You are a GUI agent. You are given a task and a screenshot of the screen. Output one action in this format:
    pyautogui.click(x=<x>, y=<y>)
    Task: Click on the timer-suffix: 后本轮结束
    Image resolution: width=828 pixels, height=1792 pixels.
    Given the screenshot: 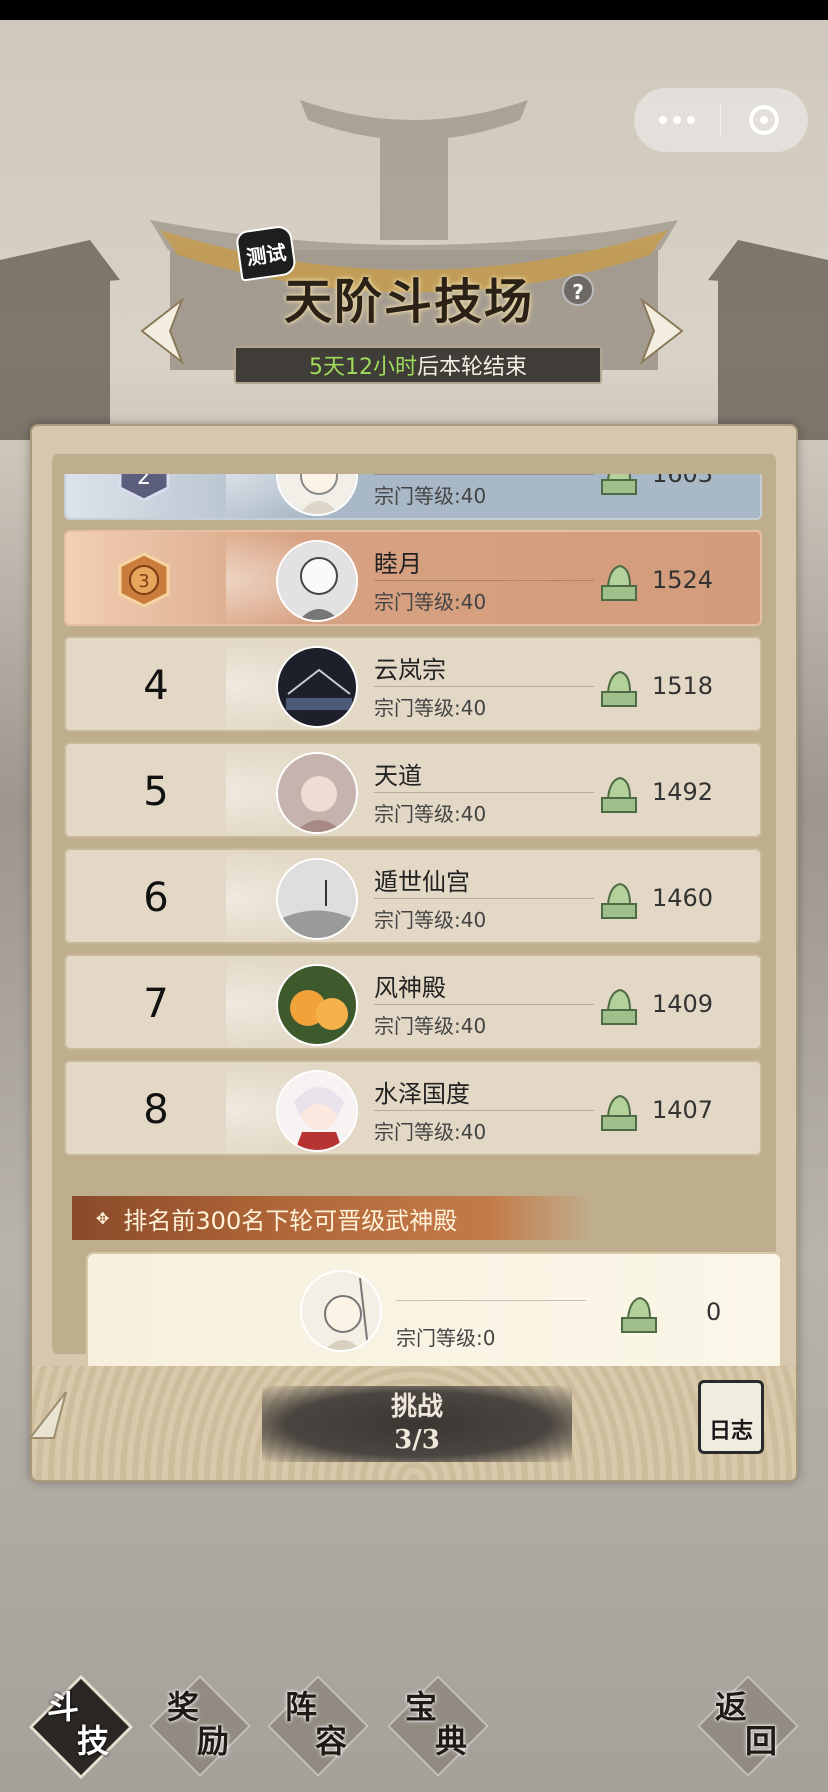 What is the action you would take?
    pyautogui.click(x=471, y=367)
    